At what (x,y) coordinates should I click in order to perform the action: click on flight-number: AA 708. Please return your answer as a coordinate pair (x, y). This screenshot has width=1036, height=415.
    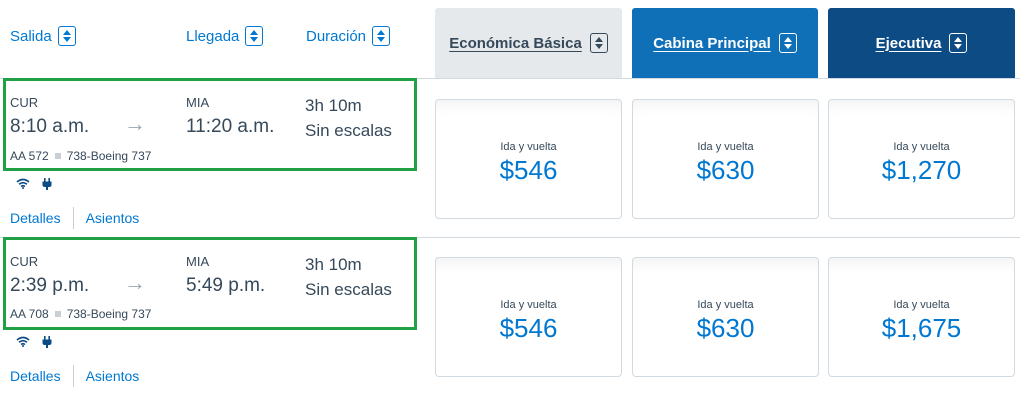
    Looking at the image, I should click on (29, 314).